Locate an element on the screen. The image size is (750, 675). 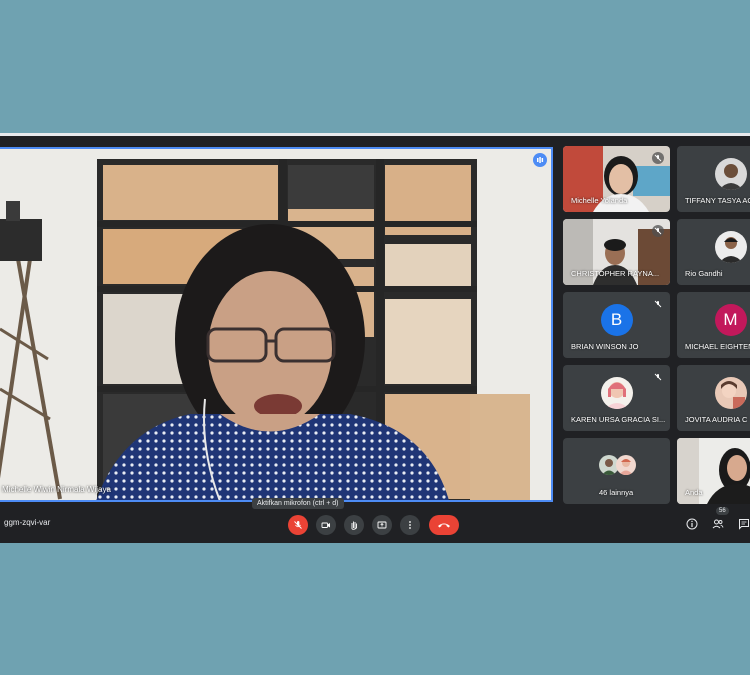
present-button is located at coordinates (382, 525).